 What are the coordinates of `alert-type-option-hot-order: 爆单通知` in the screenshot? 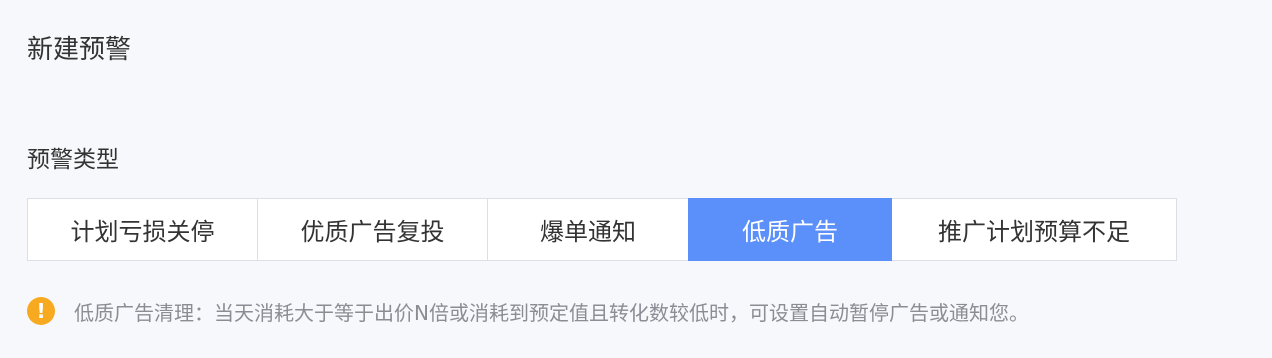 It's located at (588, 229).